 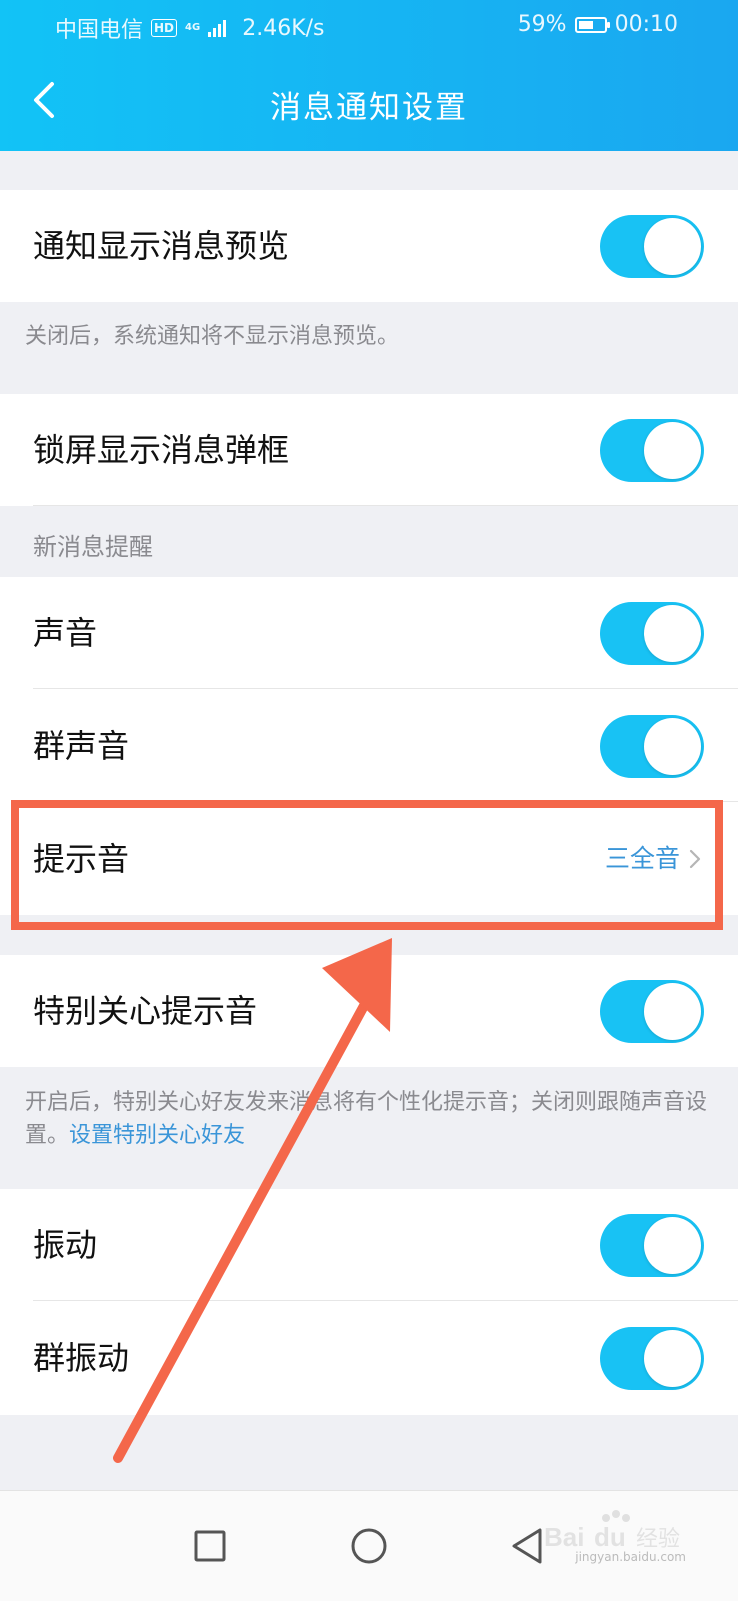 I want to click on preview-toggle, so click(x=652, y=246).